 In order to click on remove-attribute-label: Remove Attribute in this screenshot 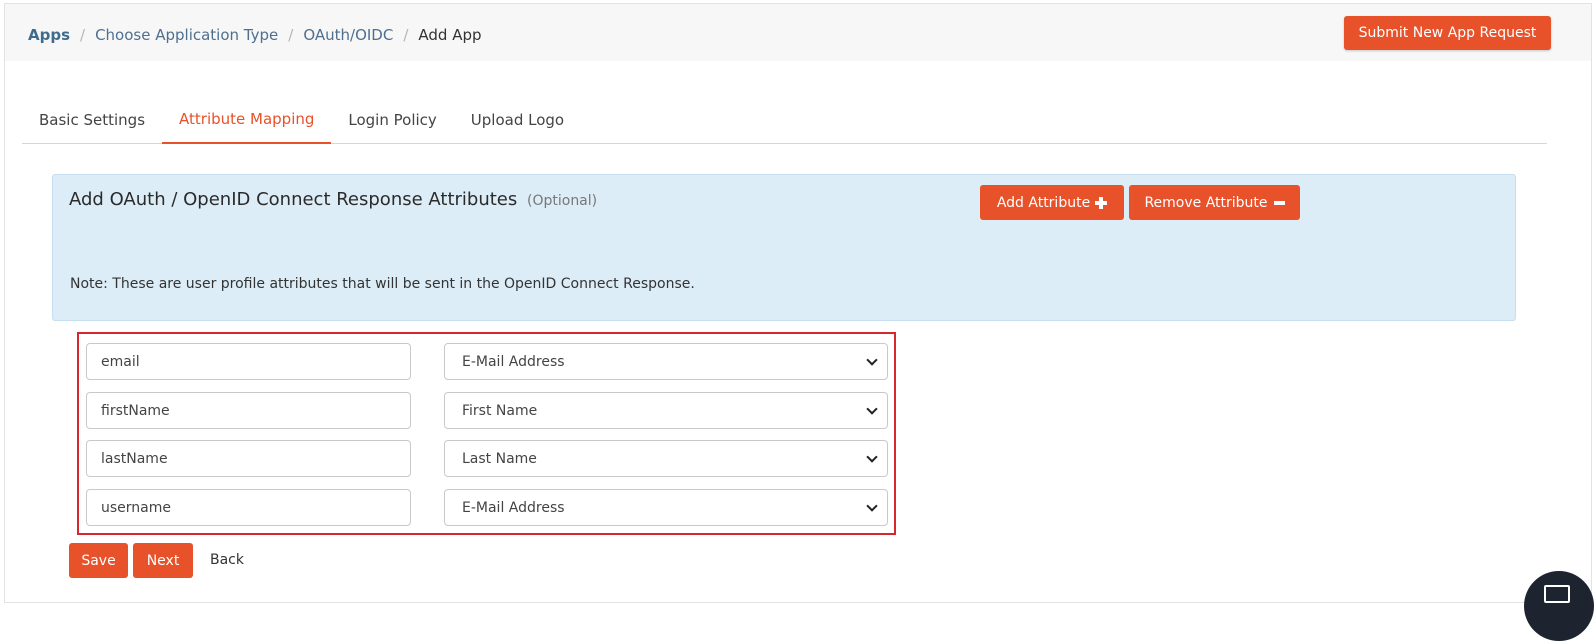, I will do `click(1206, 202)`.